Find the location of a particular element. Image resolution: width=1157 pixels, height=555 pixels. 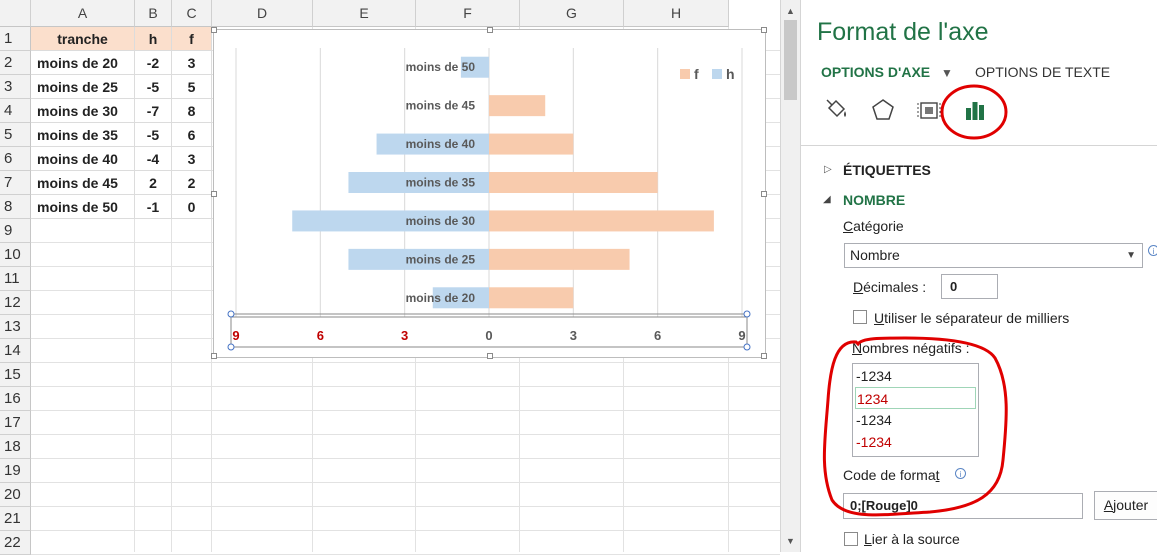

row-header-22: 22 is located at coordinates (15, 543).